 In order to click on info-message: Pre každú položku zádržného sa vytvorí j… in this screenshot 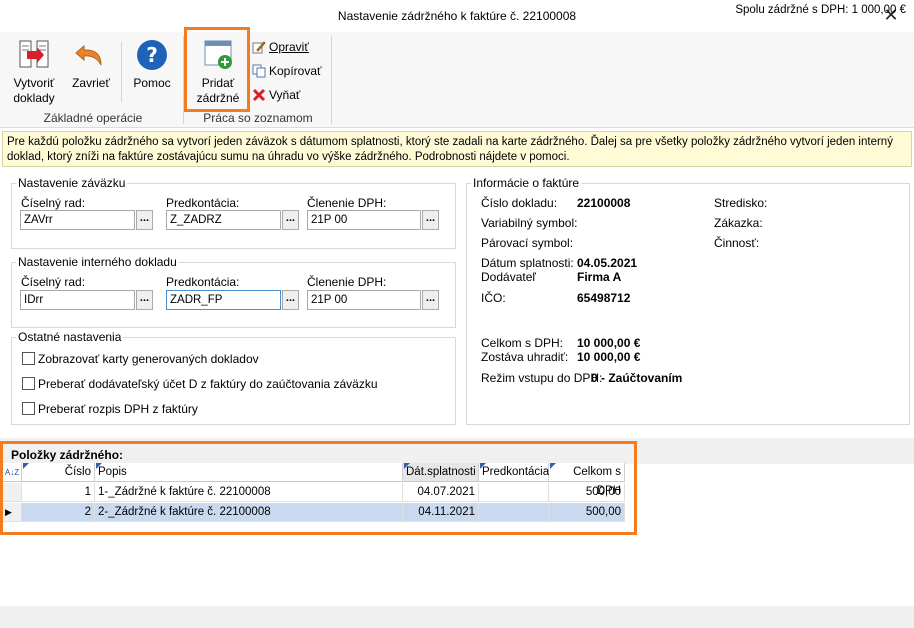, I will do `click(457, 149)`.